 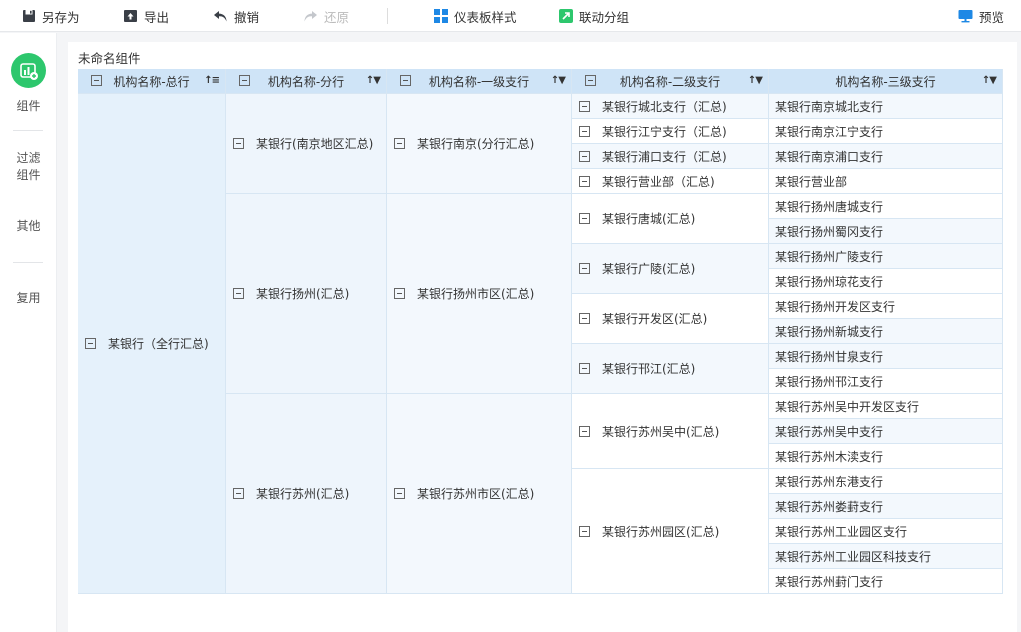 What do you see at coordinates (485, 17) in the screenshot?
I see `dashboard-style-label: 仪表板样式` at bounding box center [485, 17].